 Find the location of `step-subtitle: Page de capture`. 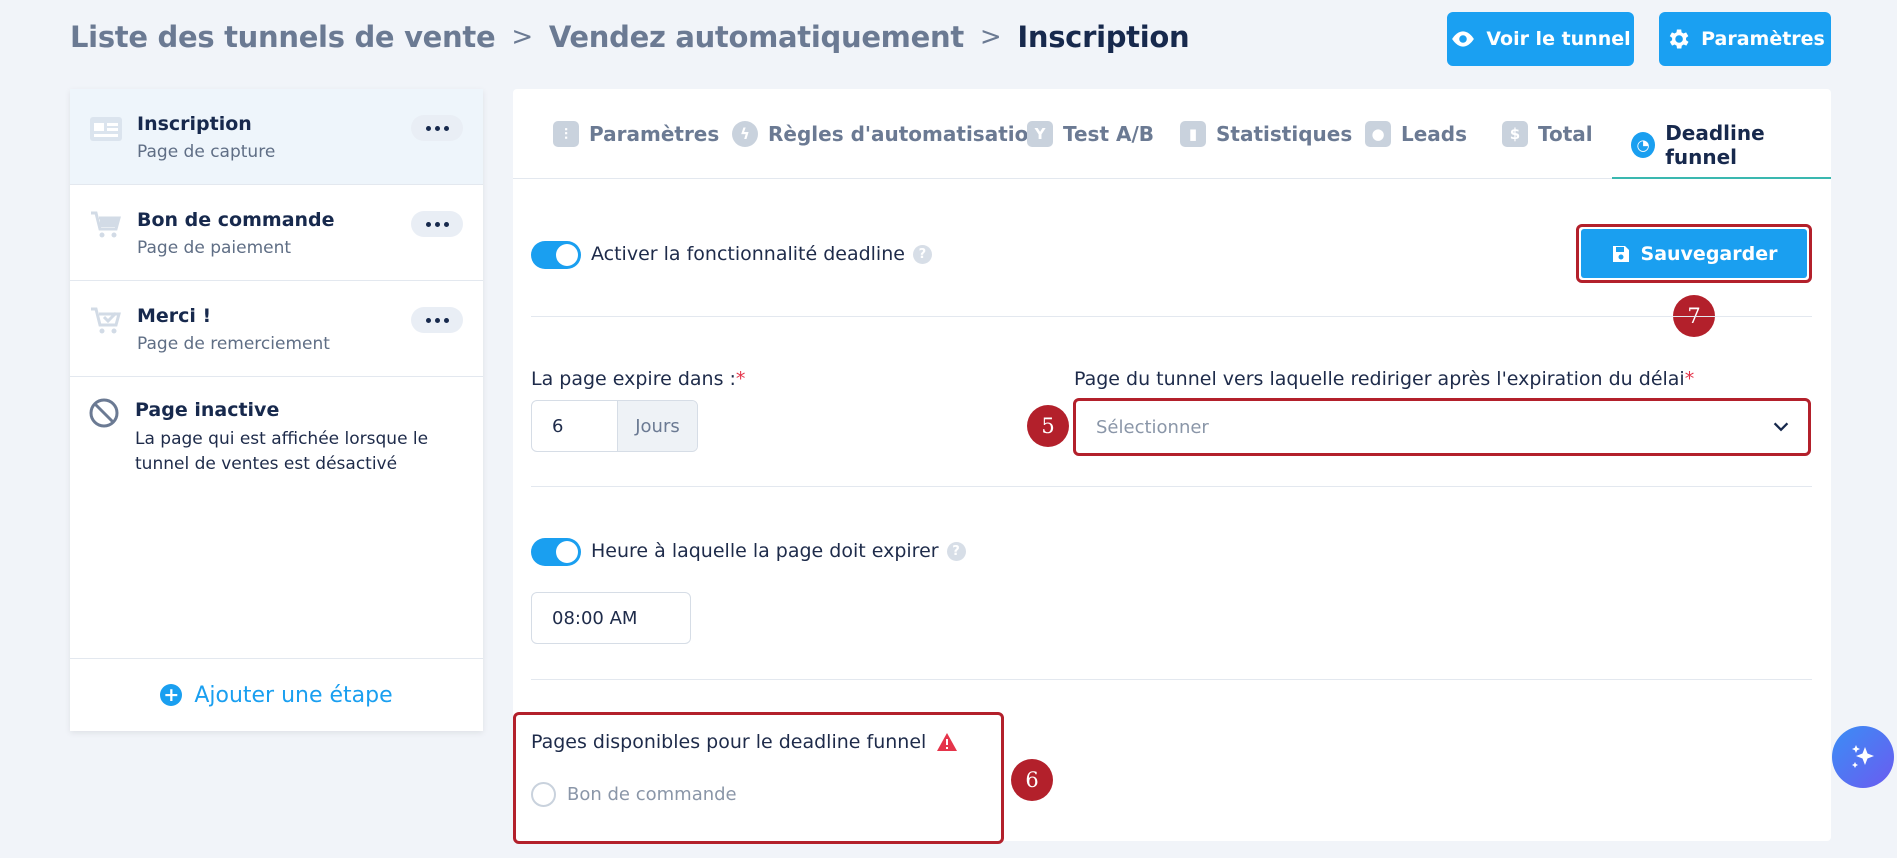

step-subtitle: Page de capture is located at coordinates (206, 152).